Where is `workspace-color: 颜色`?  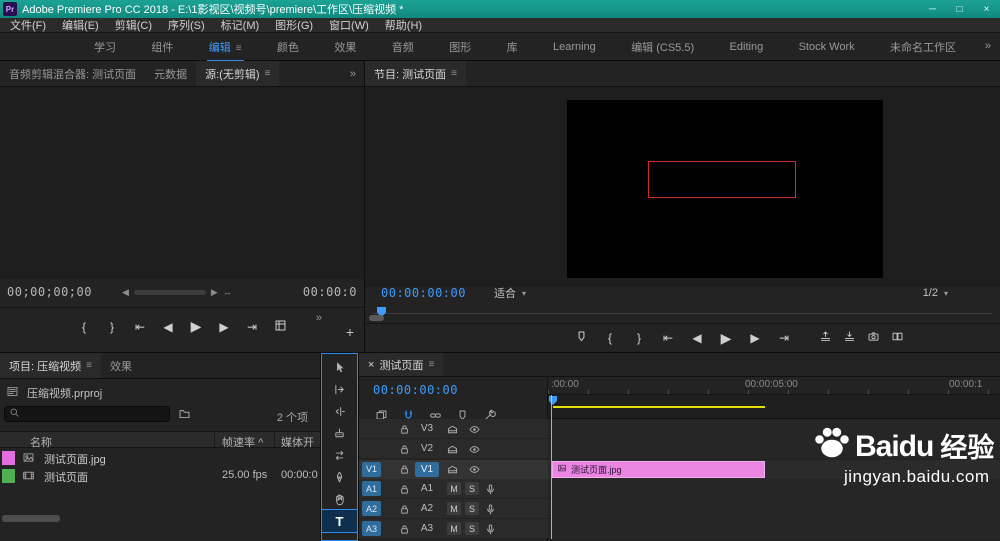 workspace-color: 颜色 is located at coordinates (288, 47).